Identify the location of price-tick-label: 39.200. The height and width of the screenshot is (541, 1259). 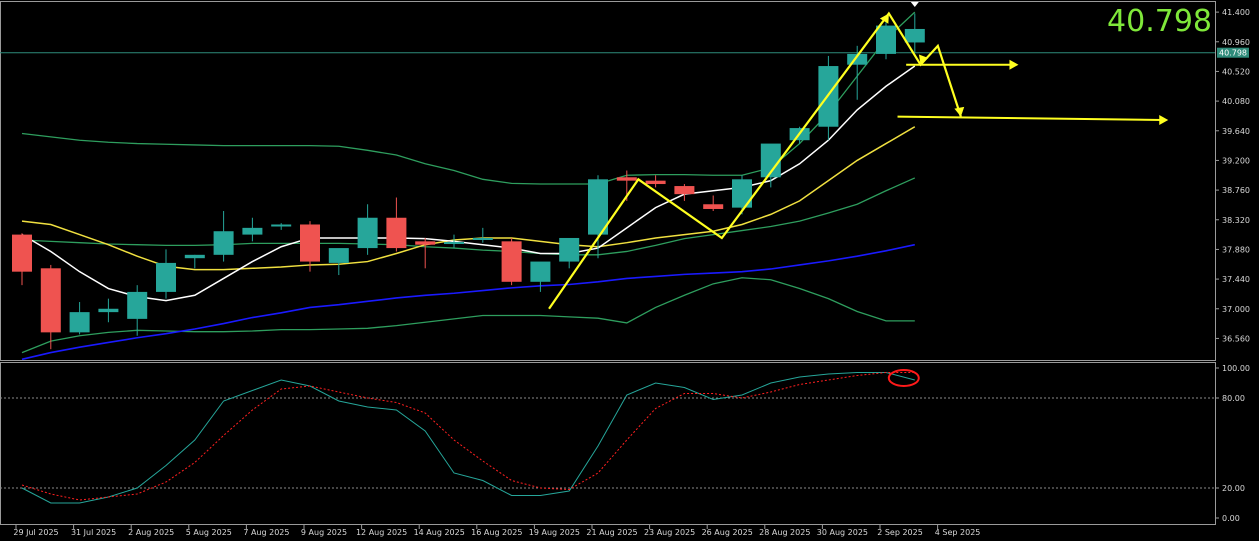
(1236, 160).